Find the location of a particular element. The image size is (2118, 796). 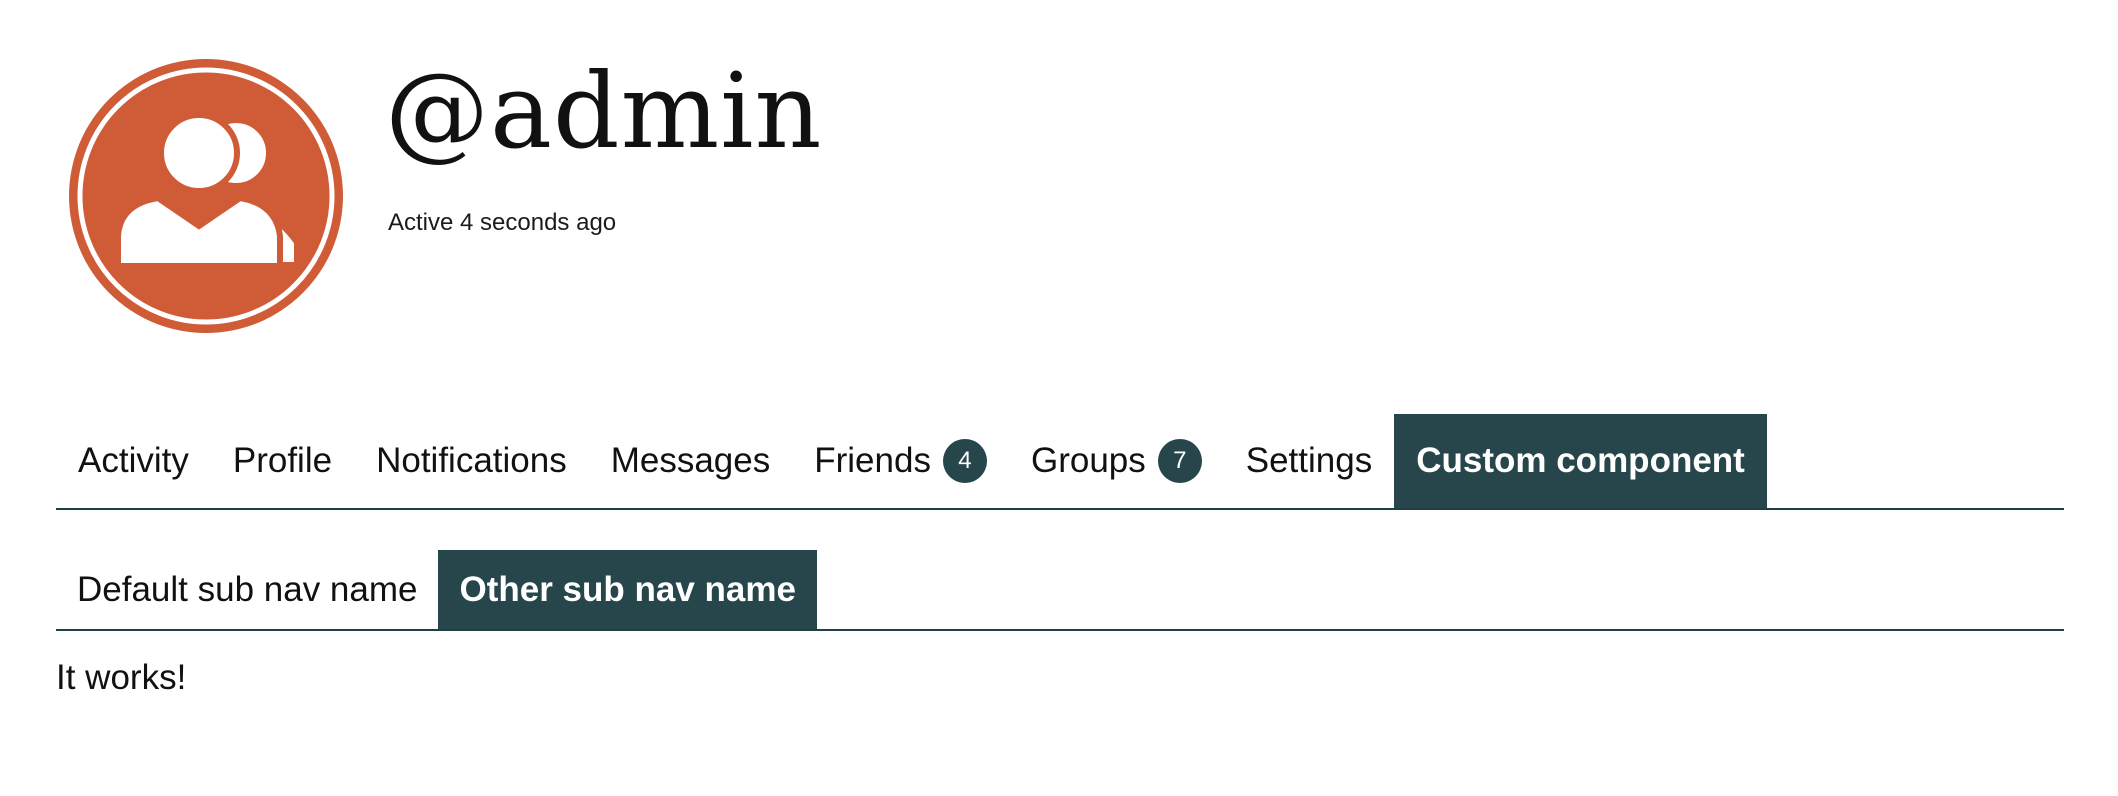

nav-item-label: Settings is located at coordinates (1309, 460).